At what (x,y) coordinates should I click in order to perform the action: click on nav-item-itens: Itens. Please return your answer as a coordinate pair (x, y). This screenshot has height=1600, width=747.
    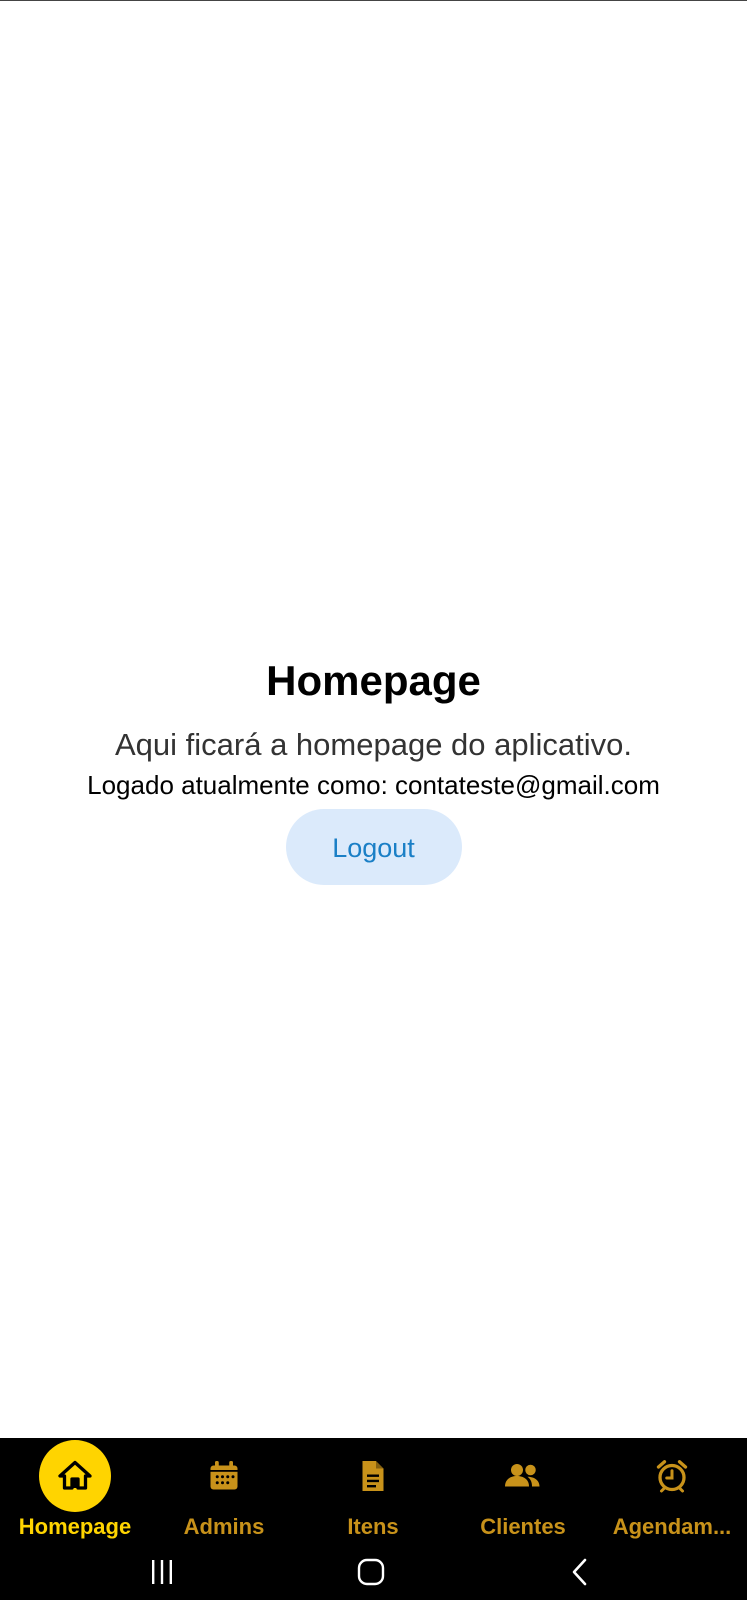
    Looking at the image, I should click on (373, 1493).